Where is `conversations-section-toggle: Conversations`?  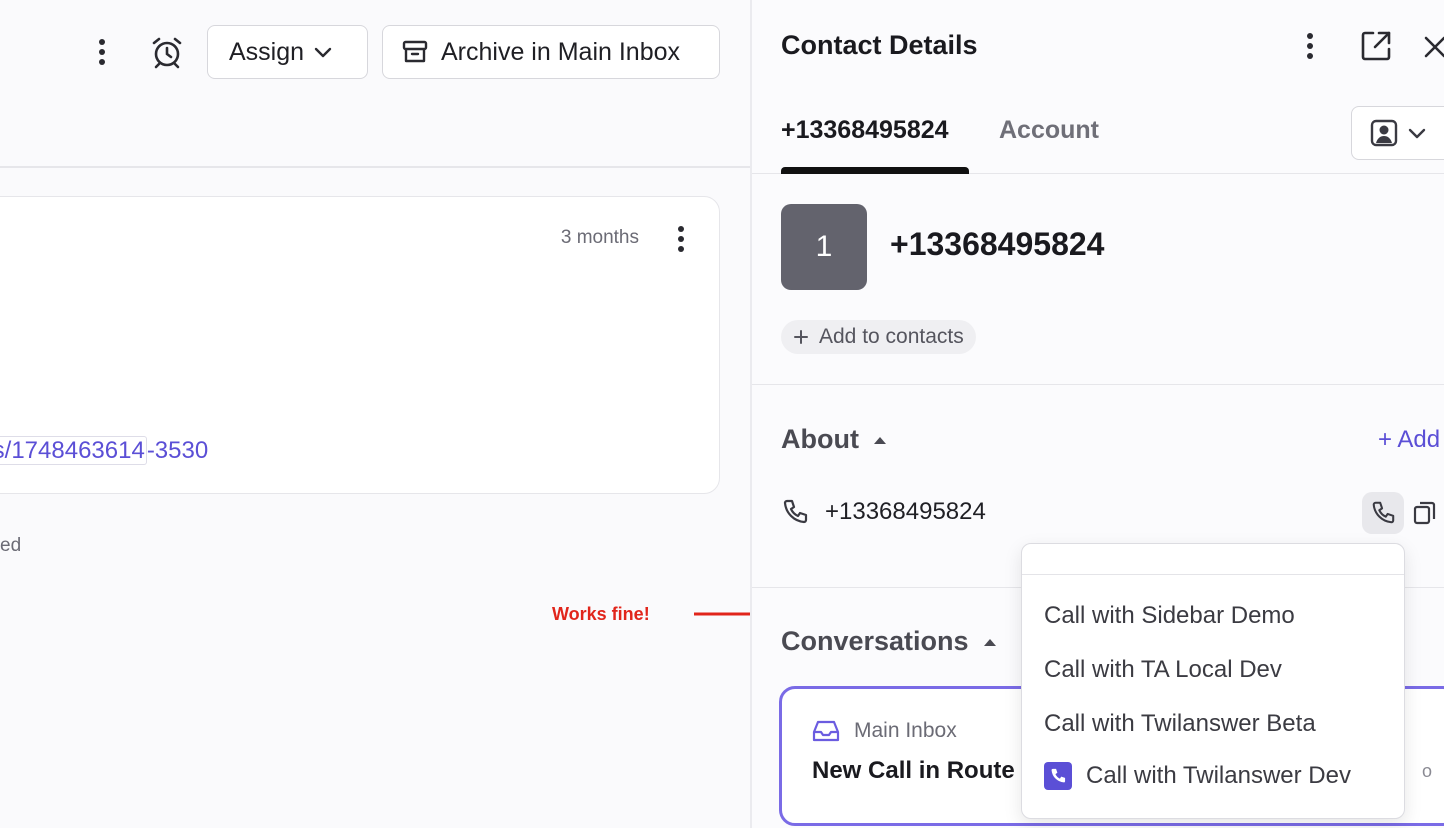
conversations-section-toggle: Conversations is located at coordinates (889, 641).